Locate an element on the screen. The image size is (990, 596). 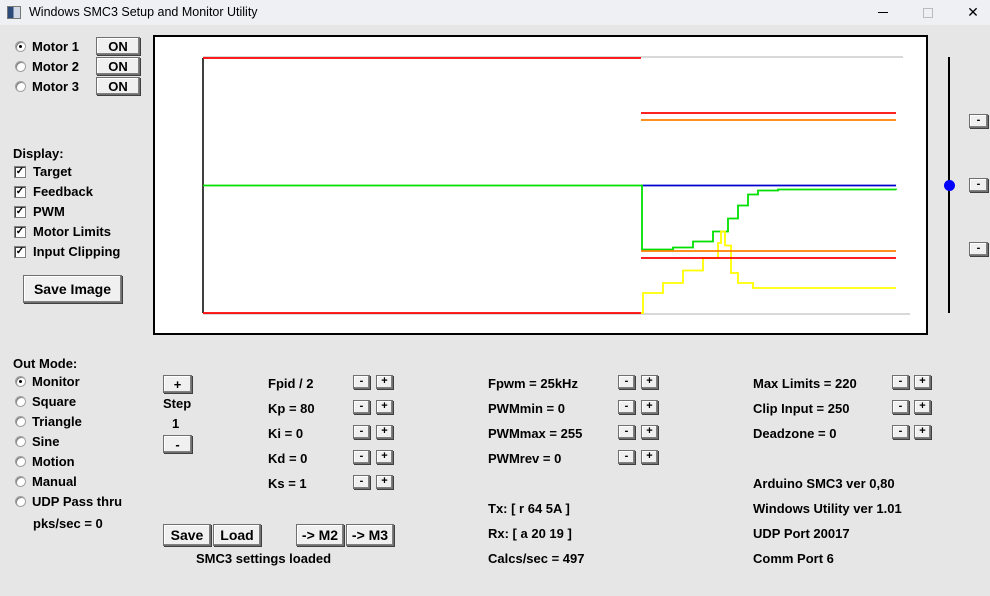
feedback-checkbox: ✓ is located at coordinates (20, 192).